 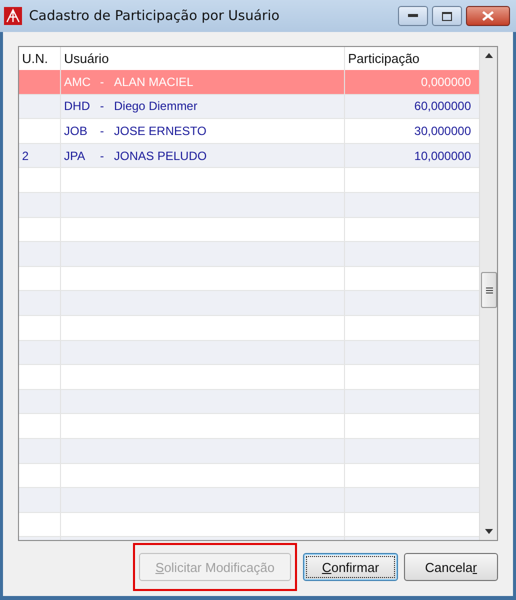 I want to click on table-cell: DHD - Diego Diemmer, so click(x=131, y=106).